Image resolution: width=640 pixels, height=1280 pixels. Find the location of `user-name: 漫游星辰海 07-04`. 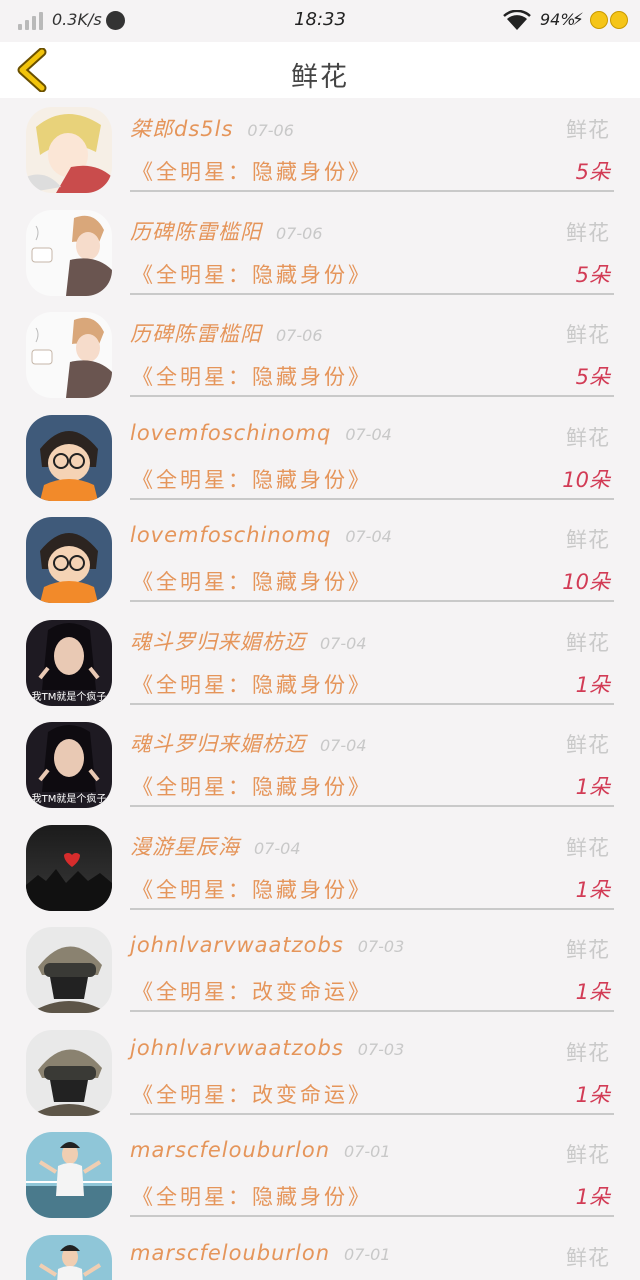

user-name: 漫游星辰海 07-04 is located at coordinates (215, 846).